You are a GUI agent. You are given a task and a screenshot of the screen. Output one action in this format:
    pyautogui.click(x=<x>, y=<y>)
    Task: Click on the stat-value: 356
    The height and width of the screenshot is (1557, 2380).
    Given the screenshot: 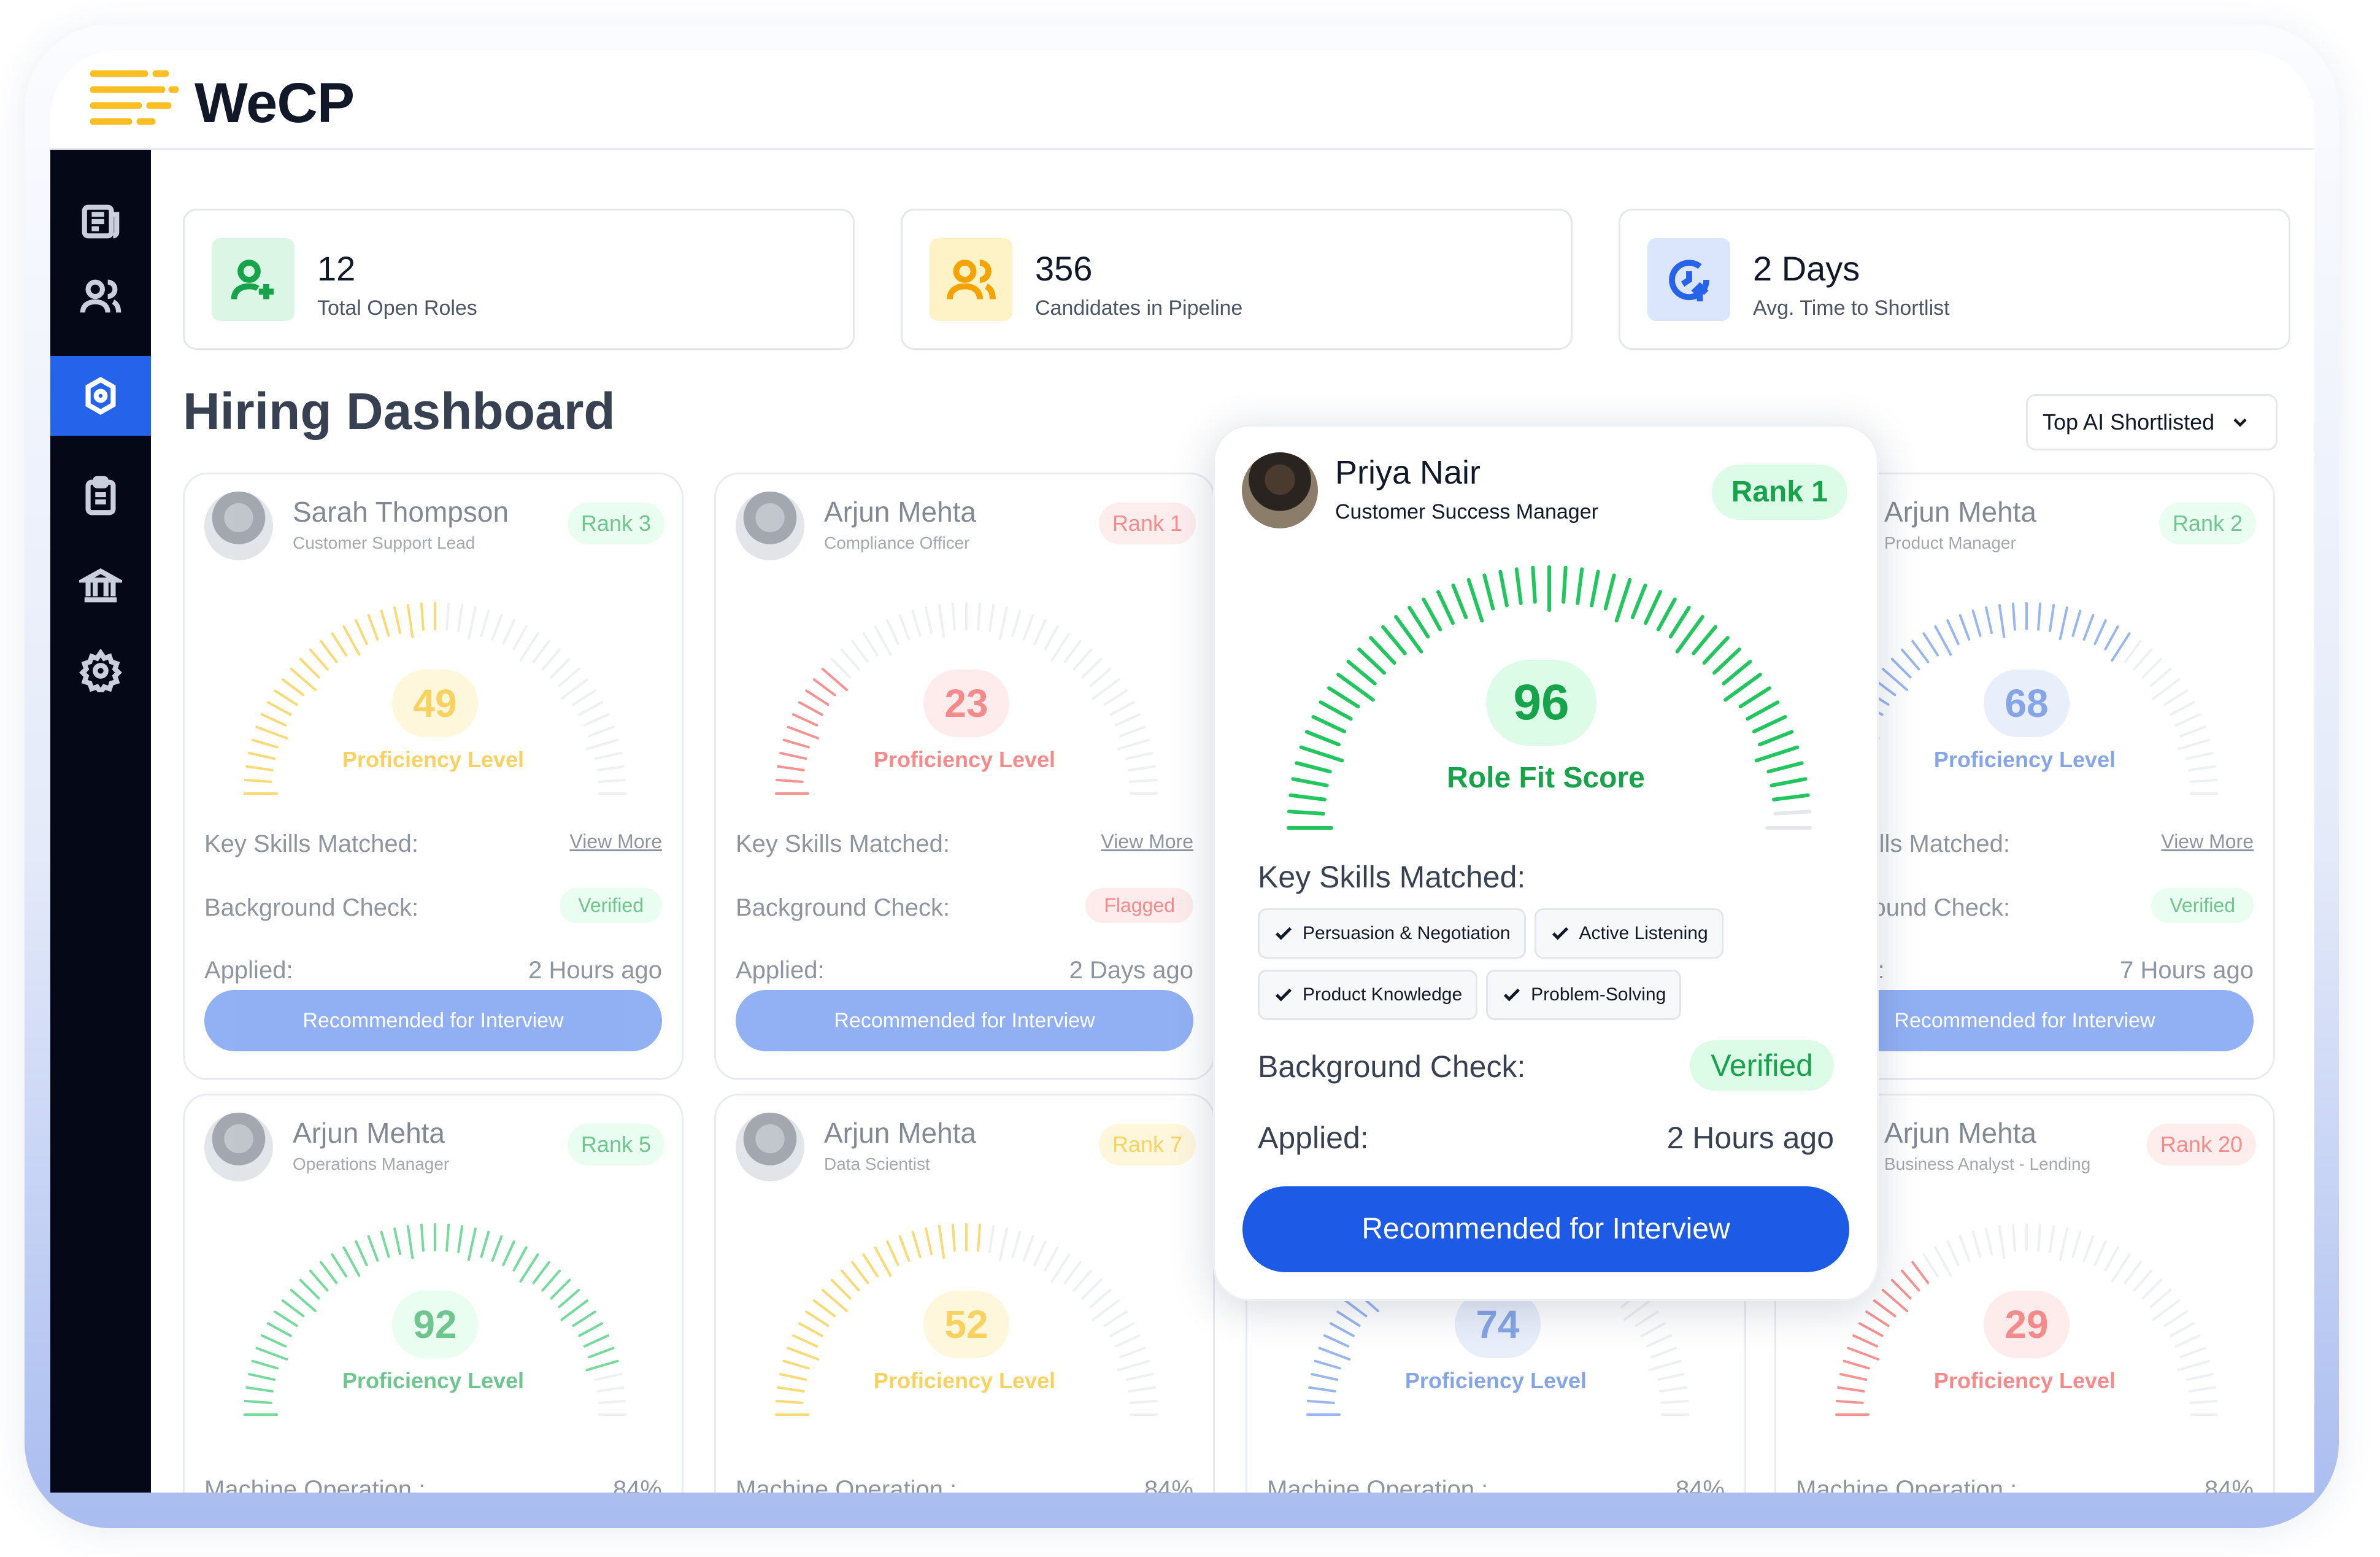 What is the action you would take?
    pyautogui.click(x=1064, y=268)
    